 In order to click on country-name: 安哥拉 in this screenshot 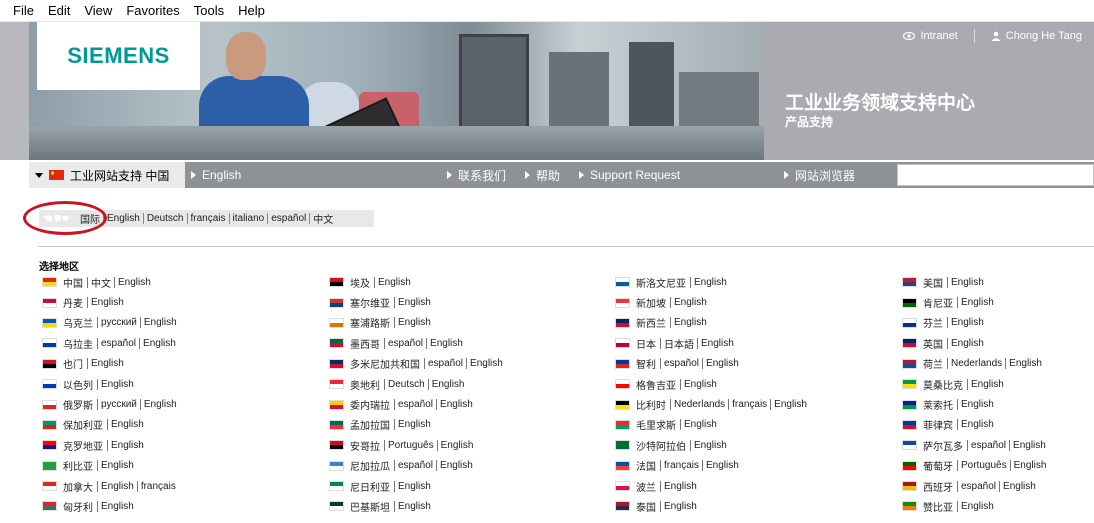, I will do `click(365, 445)`.